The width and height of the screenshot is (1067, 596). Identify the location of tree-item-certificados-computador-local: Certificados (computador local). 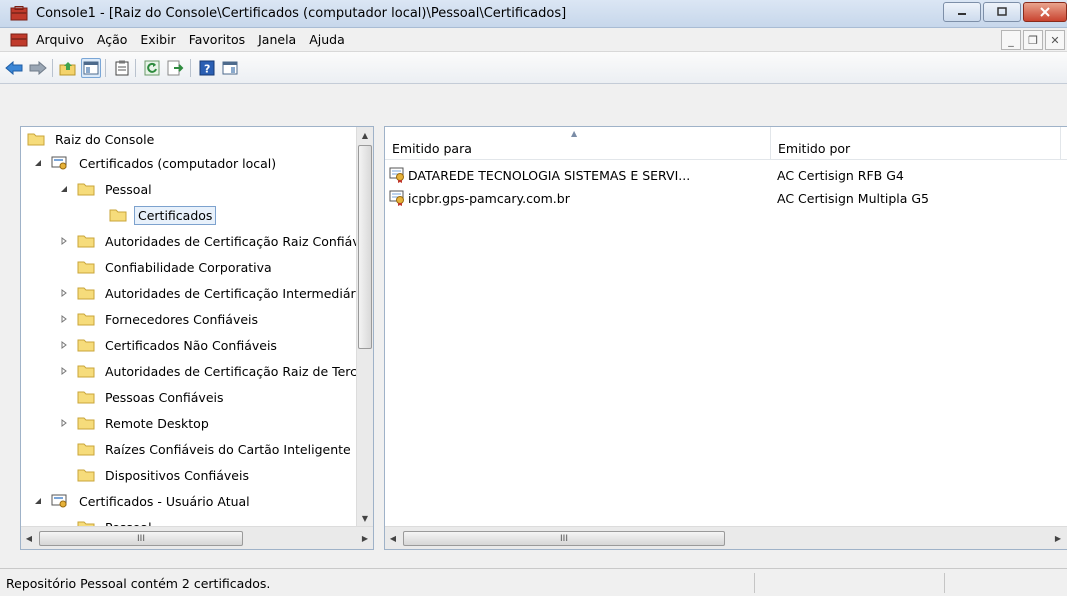
(155, 163).